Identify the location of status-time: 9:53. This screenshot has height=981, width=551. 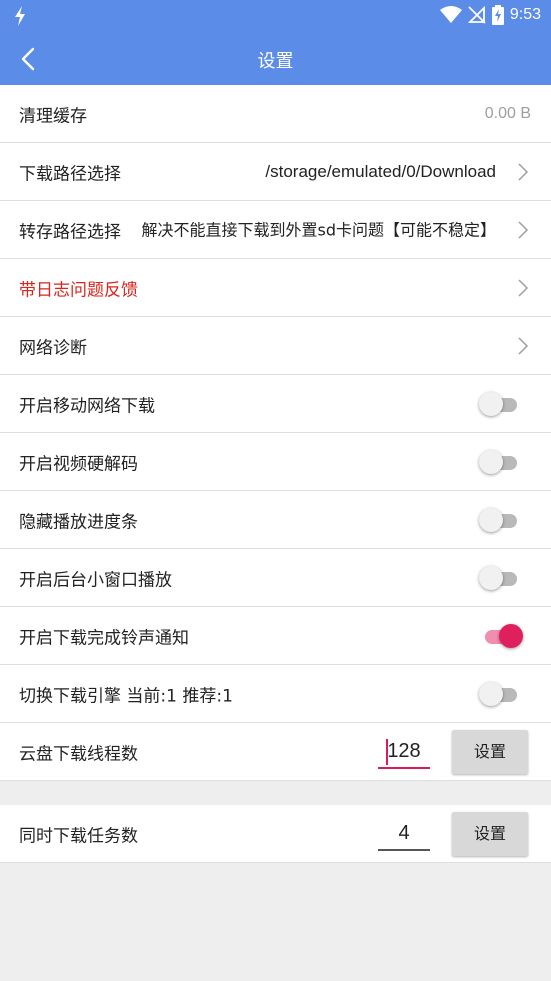
(525, 14).